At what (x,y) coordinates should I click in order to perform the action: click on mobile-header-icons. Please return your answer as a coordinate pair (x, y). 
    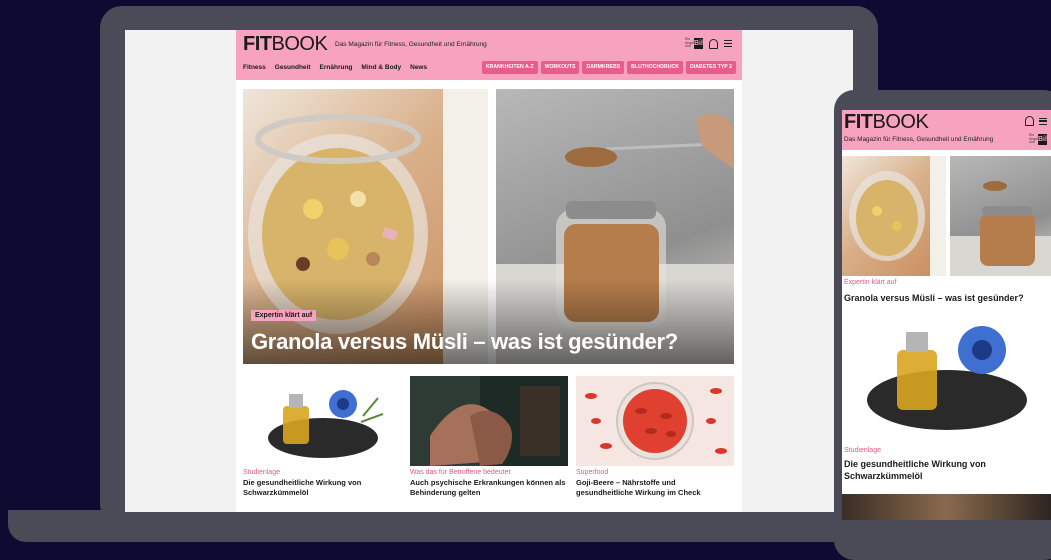
    Looking at the image, I should click on (1036, 121).